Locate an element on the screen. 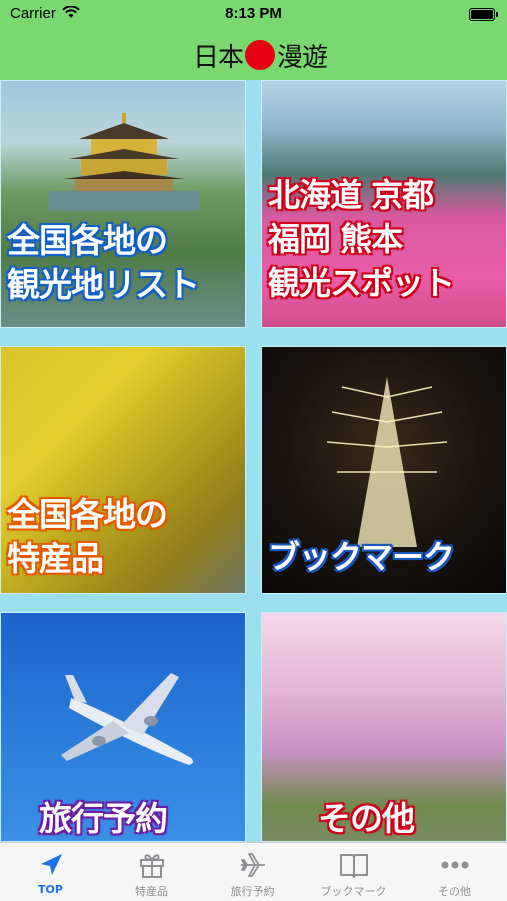 Image resolution: width=507 pixels, height=901 pixels. tile-tourist-spots: 北海道 京都 福岡 熊本 観光スポット is located at coordinates (384, 204).